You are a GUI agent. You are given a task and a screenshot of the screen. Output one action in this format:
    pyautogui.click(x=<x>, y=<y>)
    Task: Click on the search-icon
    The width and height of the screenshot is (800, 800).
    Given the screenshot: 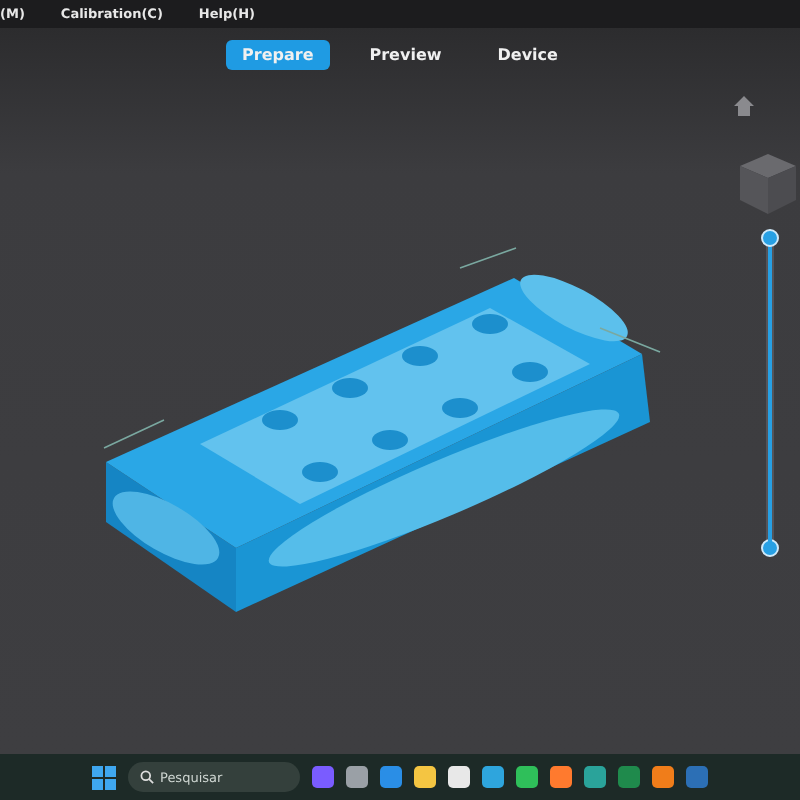 What is the action you would take?
    pyautogui.click(x=147, y=777)
    